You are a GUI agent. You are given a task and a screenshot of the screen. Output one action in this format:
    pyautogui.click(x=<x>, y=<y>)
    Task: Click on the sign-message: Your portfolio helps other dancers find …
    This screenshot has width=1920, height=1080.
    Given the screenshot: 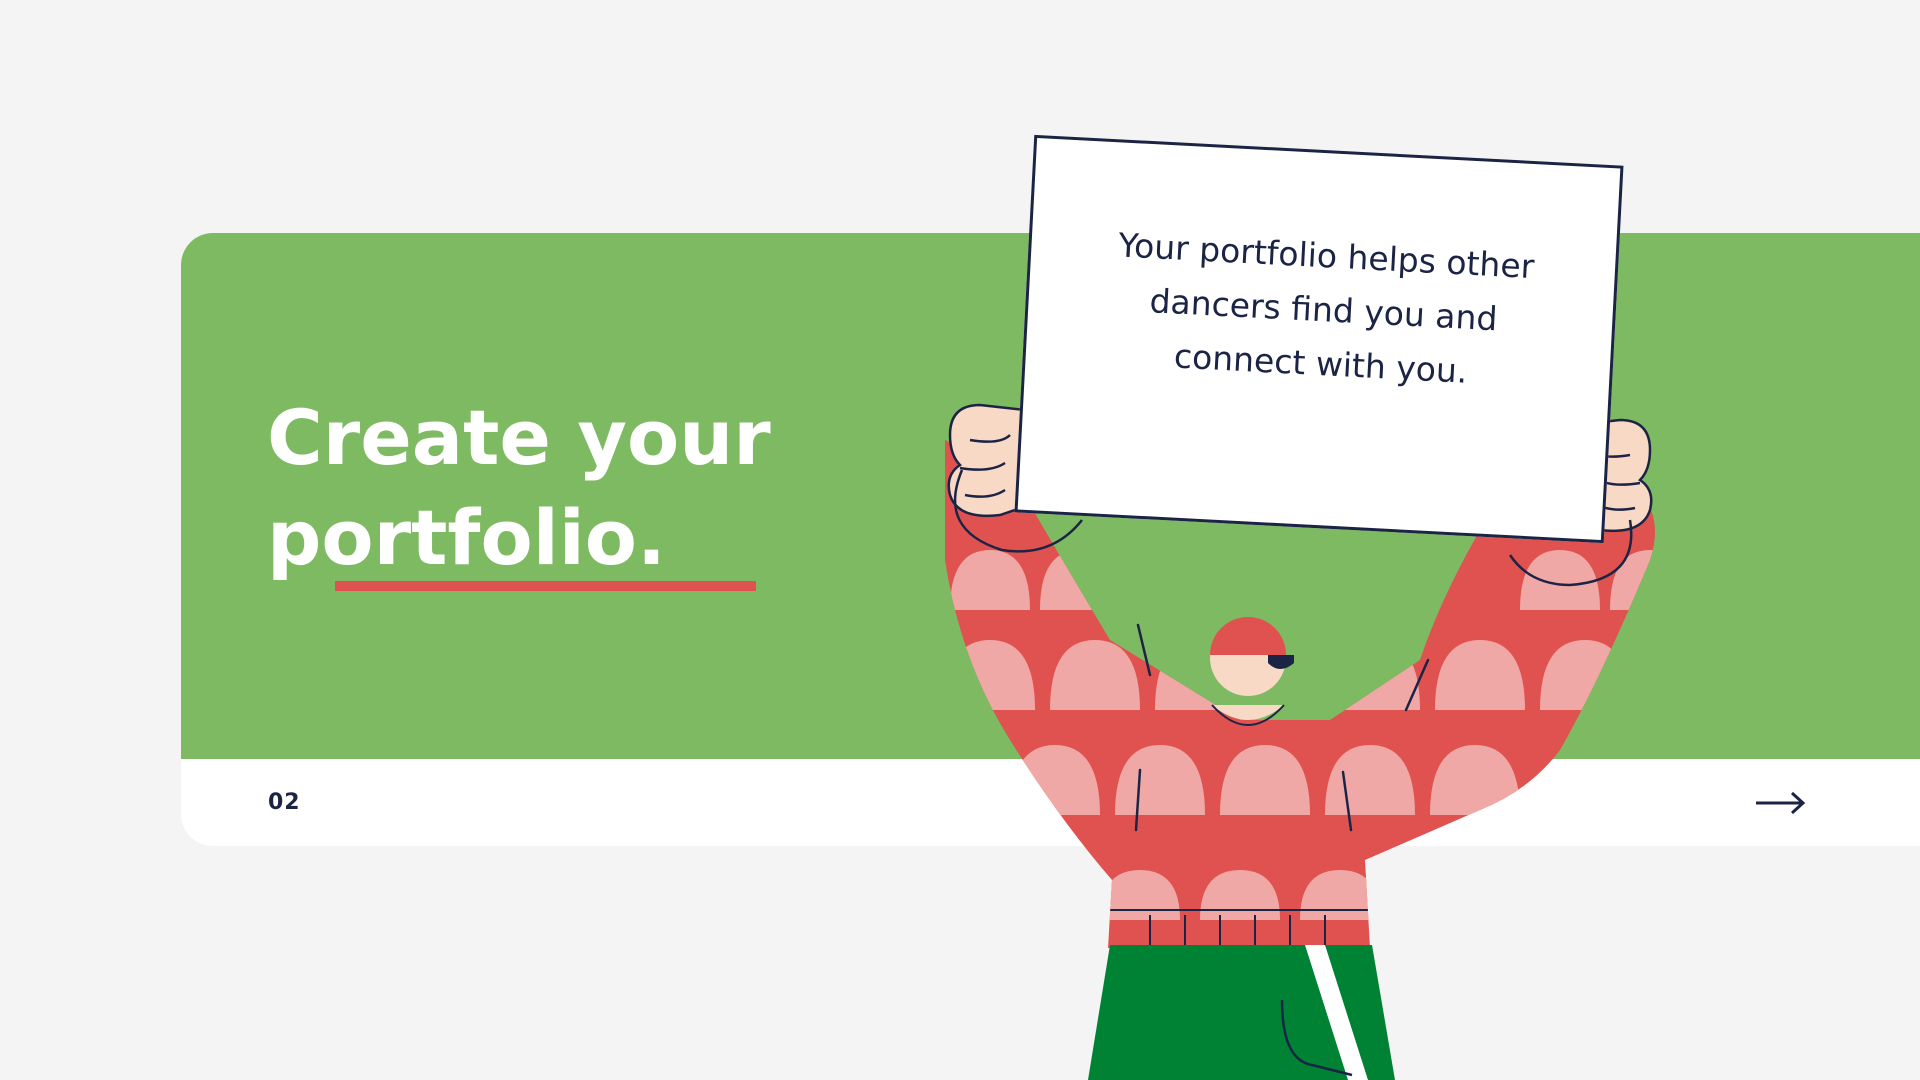 What is the action you would take?
    pyautogui.click(x=1326, y=308)
    